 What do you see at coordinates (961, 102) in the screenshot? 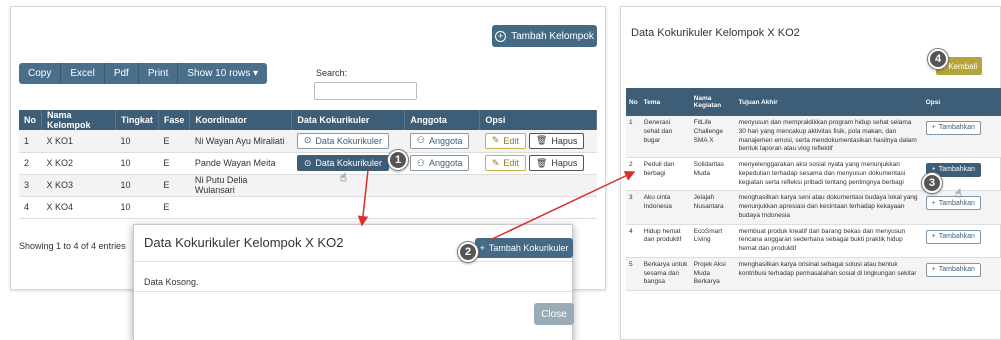
I see `col-opsi: Opsi` at bounding box center [961, 102].